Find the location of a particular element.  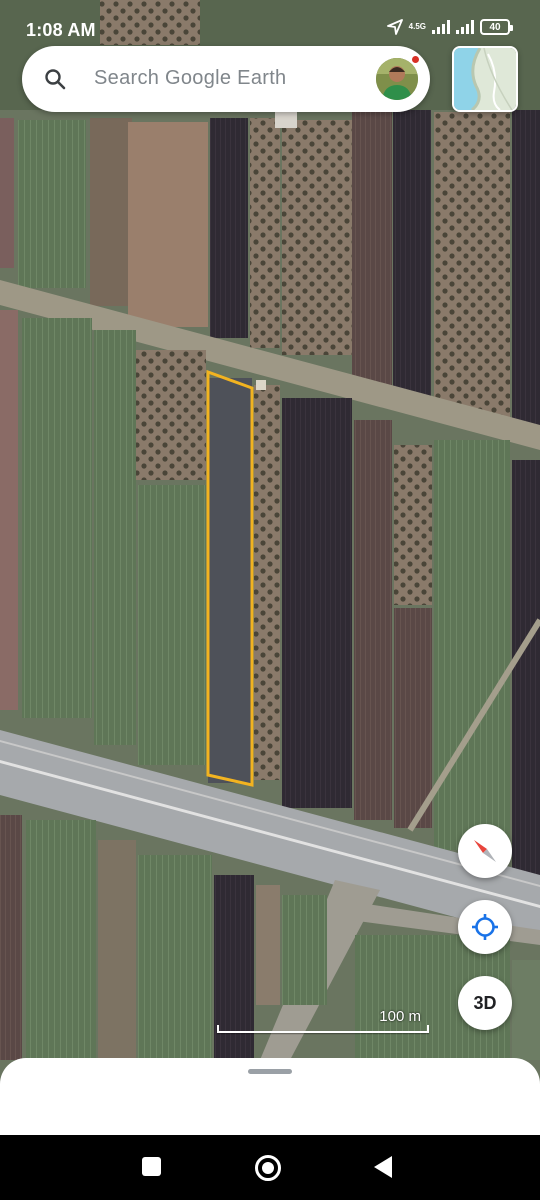

back-icon is located at coordinates (383, 1167).